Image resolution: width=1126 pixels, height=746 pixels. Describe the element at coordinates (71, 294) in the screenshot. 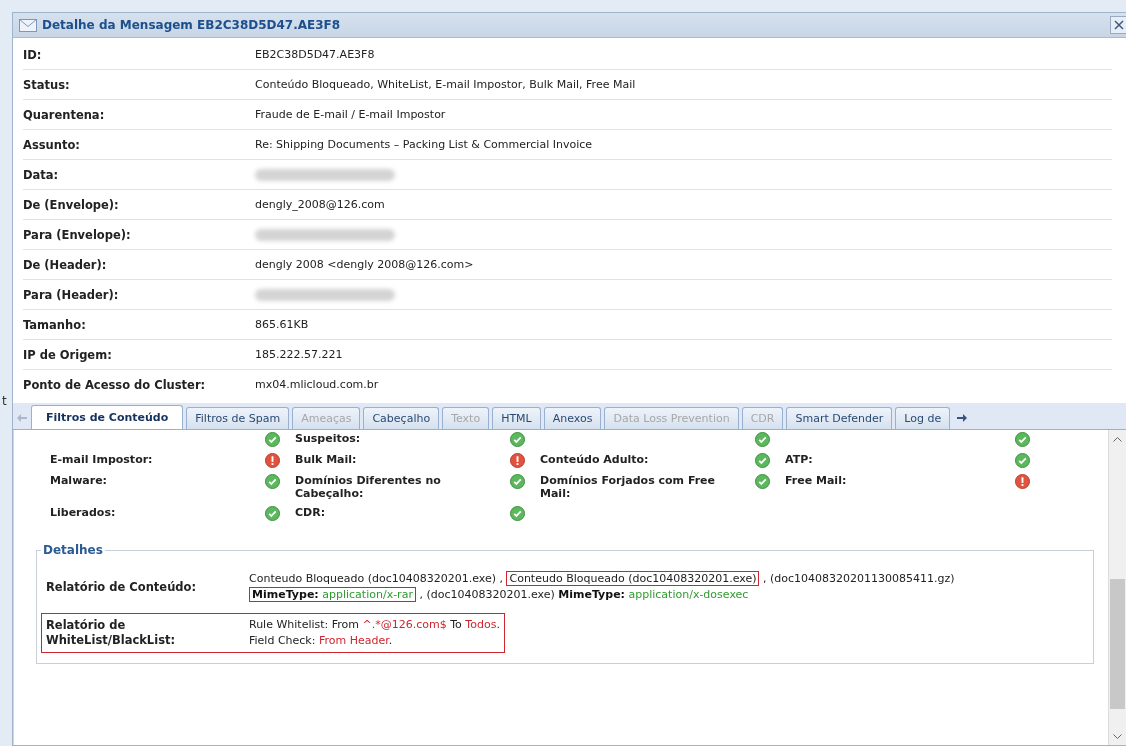

I see `field-label: Para (Header):` at that location.